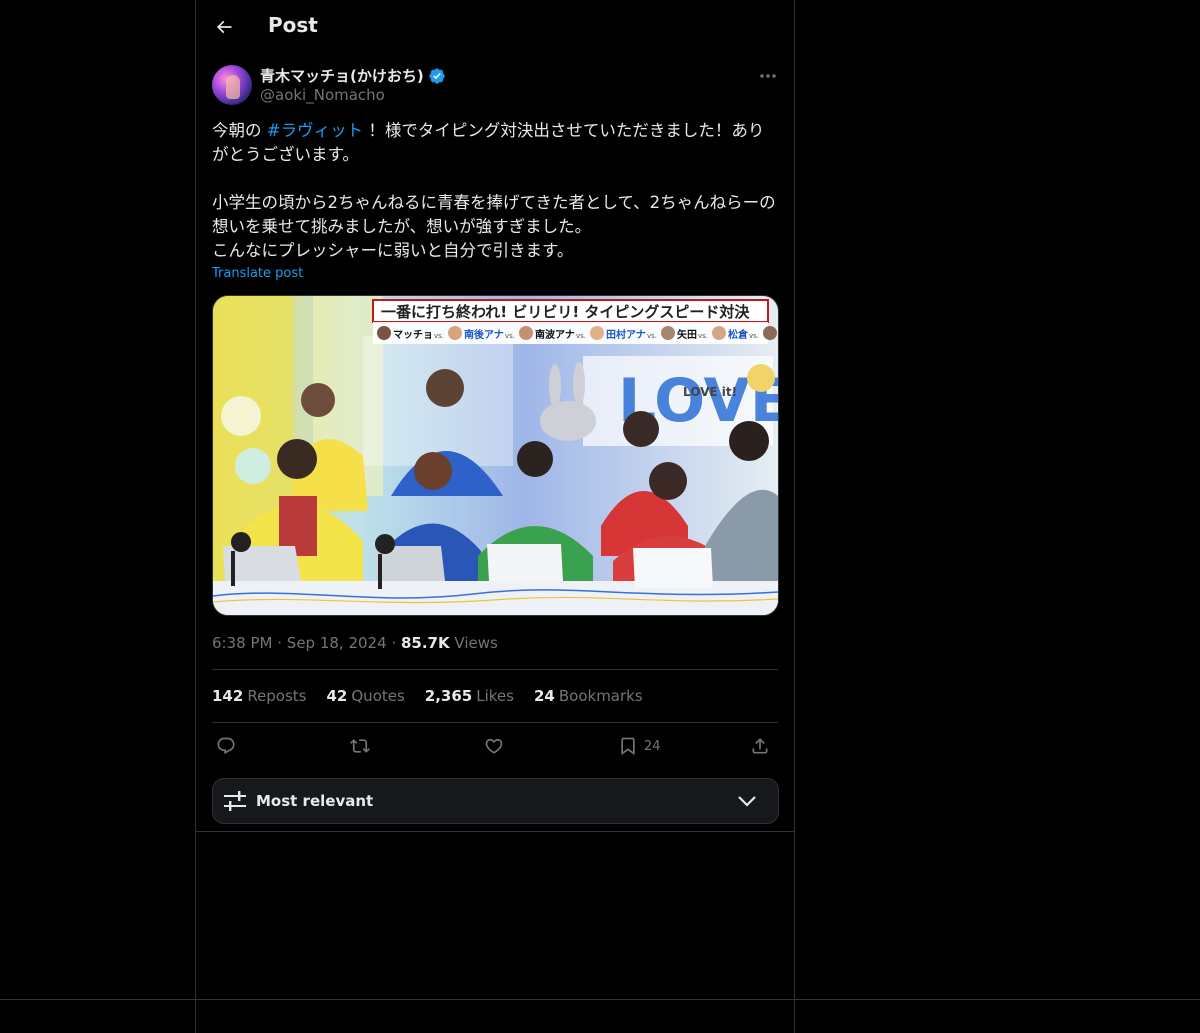 This screenshot has width=1200, height=1033. I want to click on quotes-count: 42, so click(337, 696).